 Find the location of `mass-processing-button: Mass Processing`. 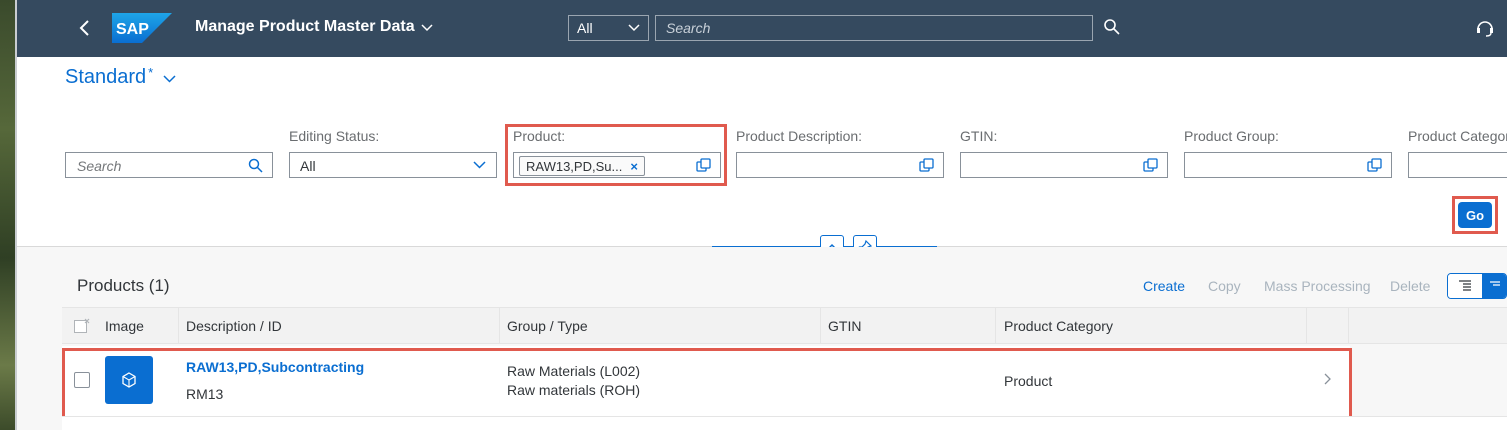

mass-processing-button: Mass Processing is located at coordinates (1317, 286).